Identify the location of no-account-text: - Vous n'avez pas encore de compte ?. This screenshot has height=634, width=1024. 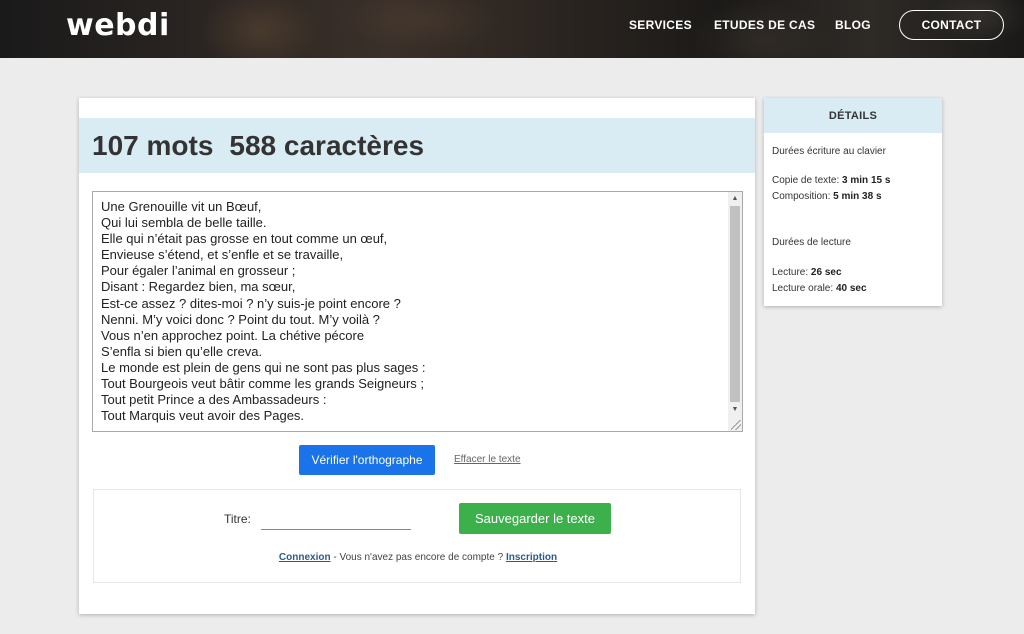
(418, 557).